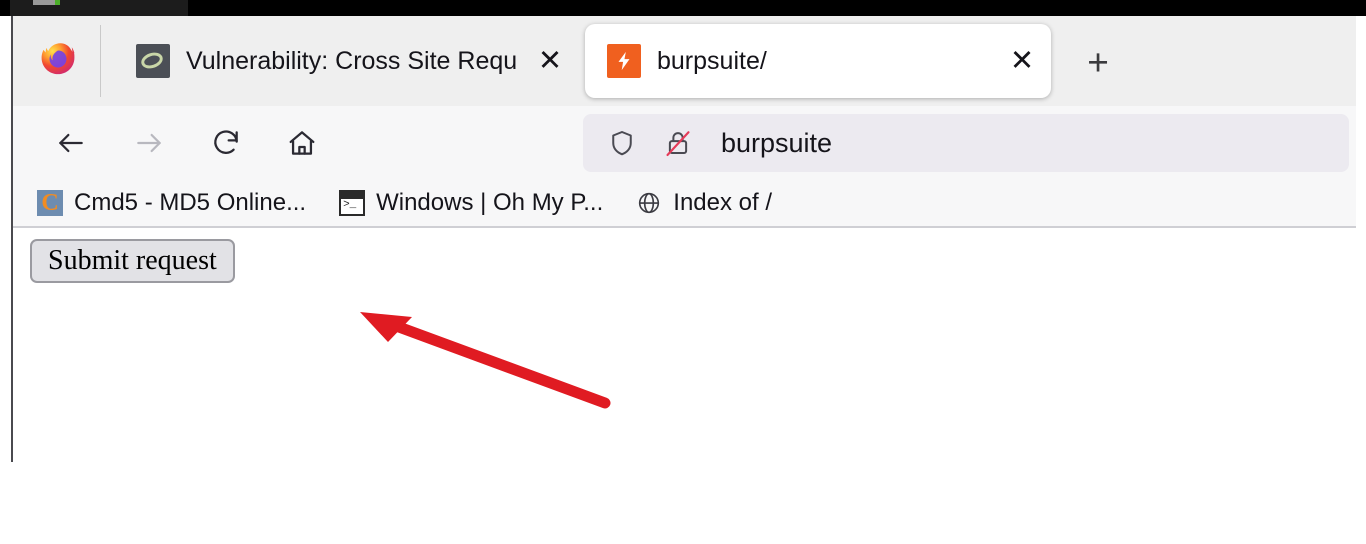 This screenshot has width=1366, height=544. I want to click on new-tab-button: +, so click(1098, 62).